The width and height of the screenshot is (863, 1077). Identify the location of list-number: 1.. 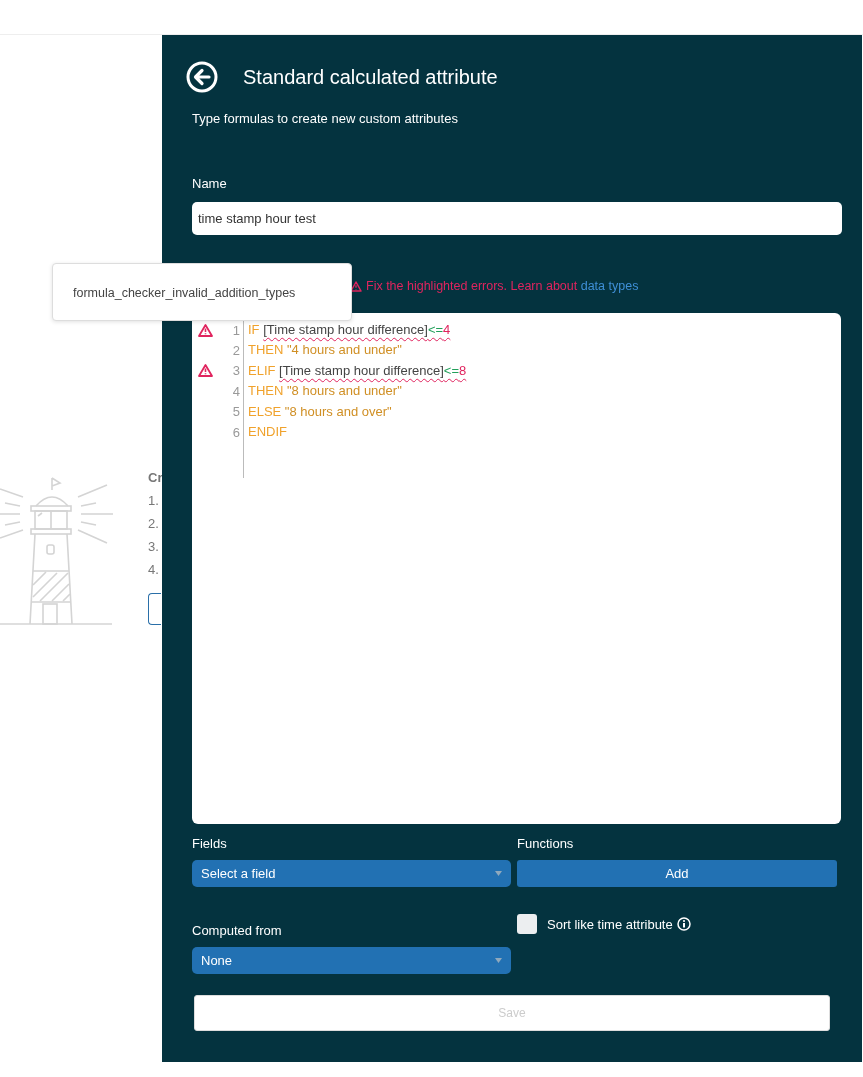
(154, 500).